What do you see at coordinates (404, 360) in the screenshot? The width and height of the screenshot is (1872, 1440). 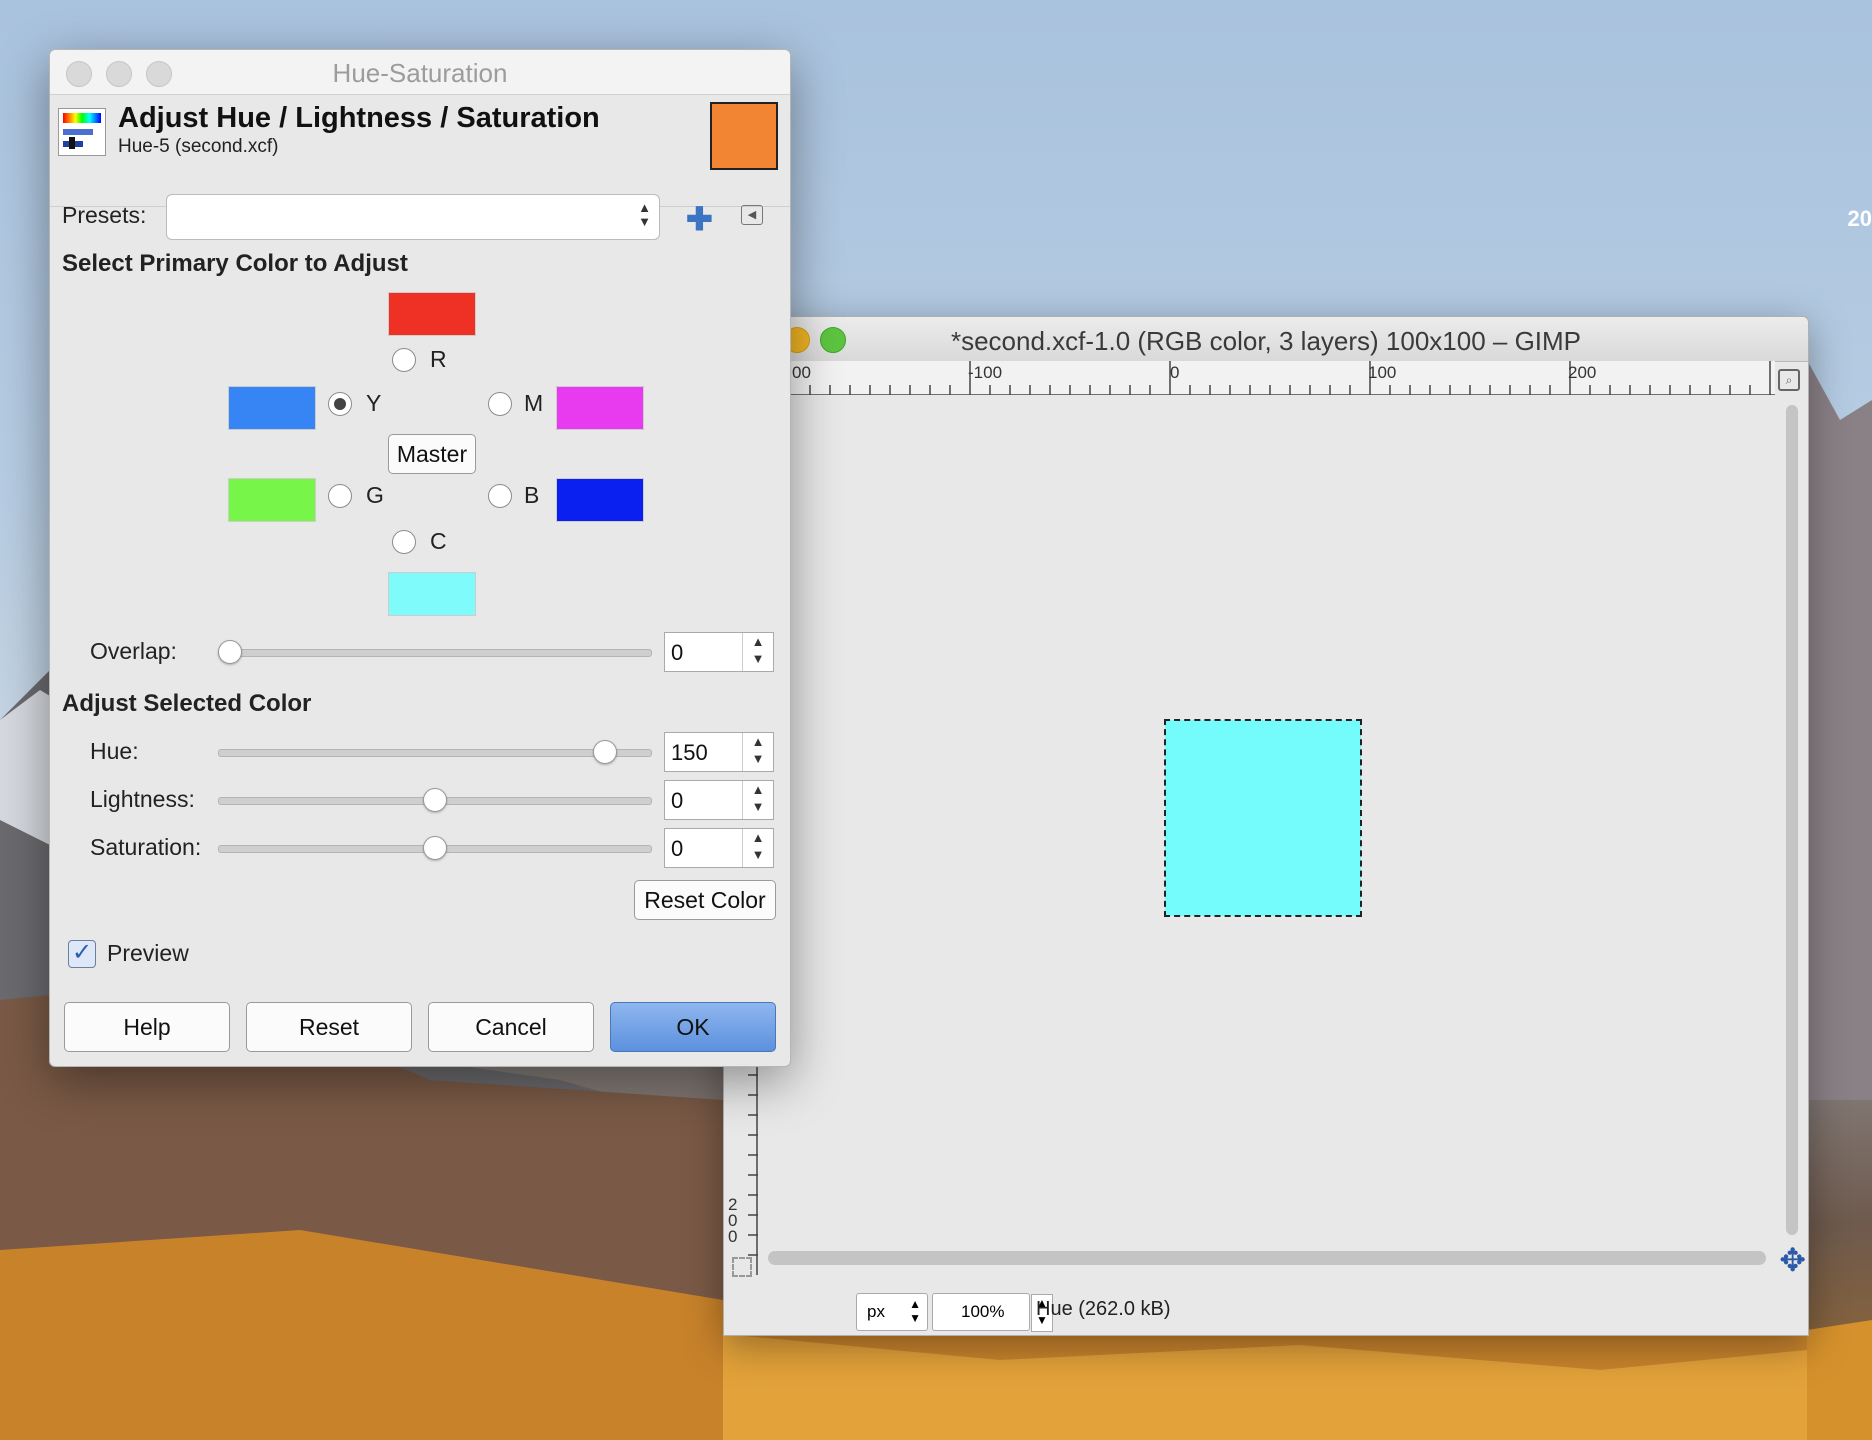 I see `radio-red` at bounding box center [404, 360].